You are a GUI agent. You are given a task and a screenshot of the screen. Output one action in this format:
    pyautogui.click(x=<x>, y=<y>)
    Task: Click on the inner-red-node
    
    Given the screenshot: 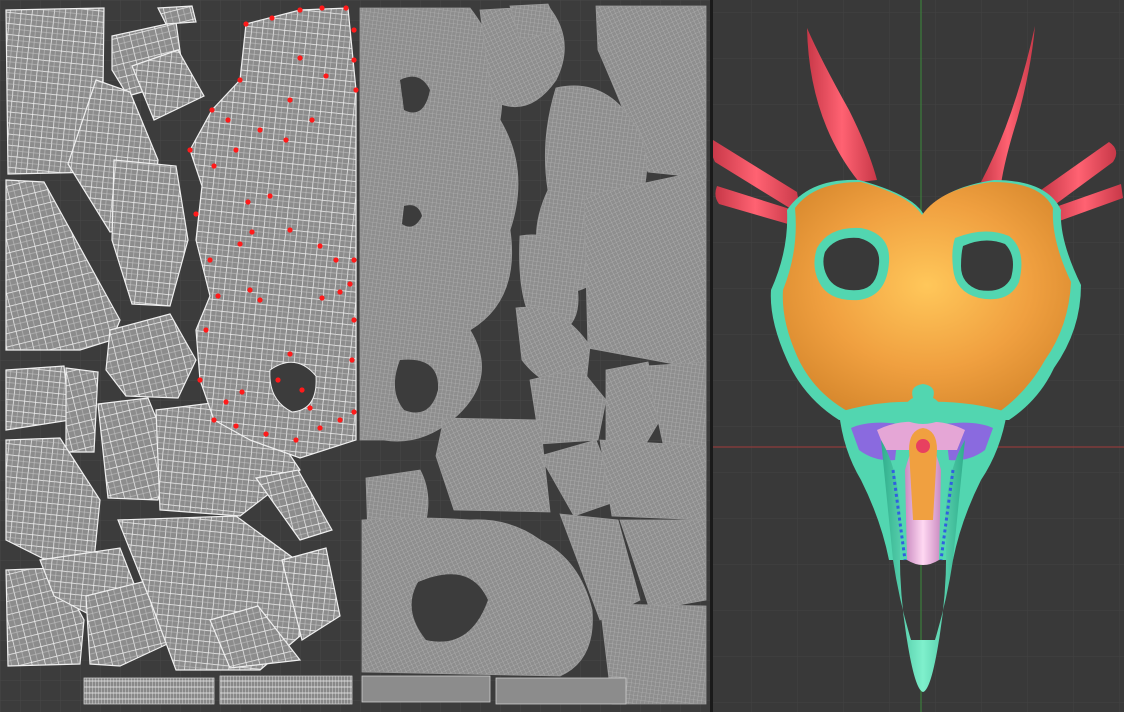 What is the action you would take?
    pyautogui.click(x=923, y=446)
    